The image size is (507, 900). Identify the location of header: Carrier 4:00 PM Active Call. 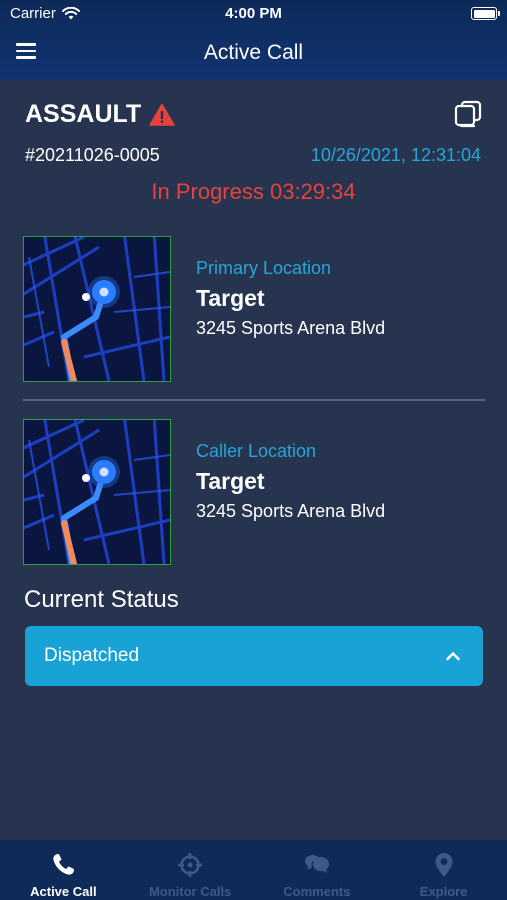
(253, 40).